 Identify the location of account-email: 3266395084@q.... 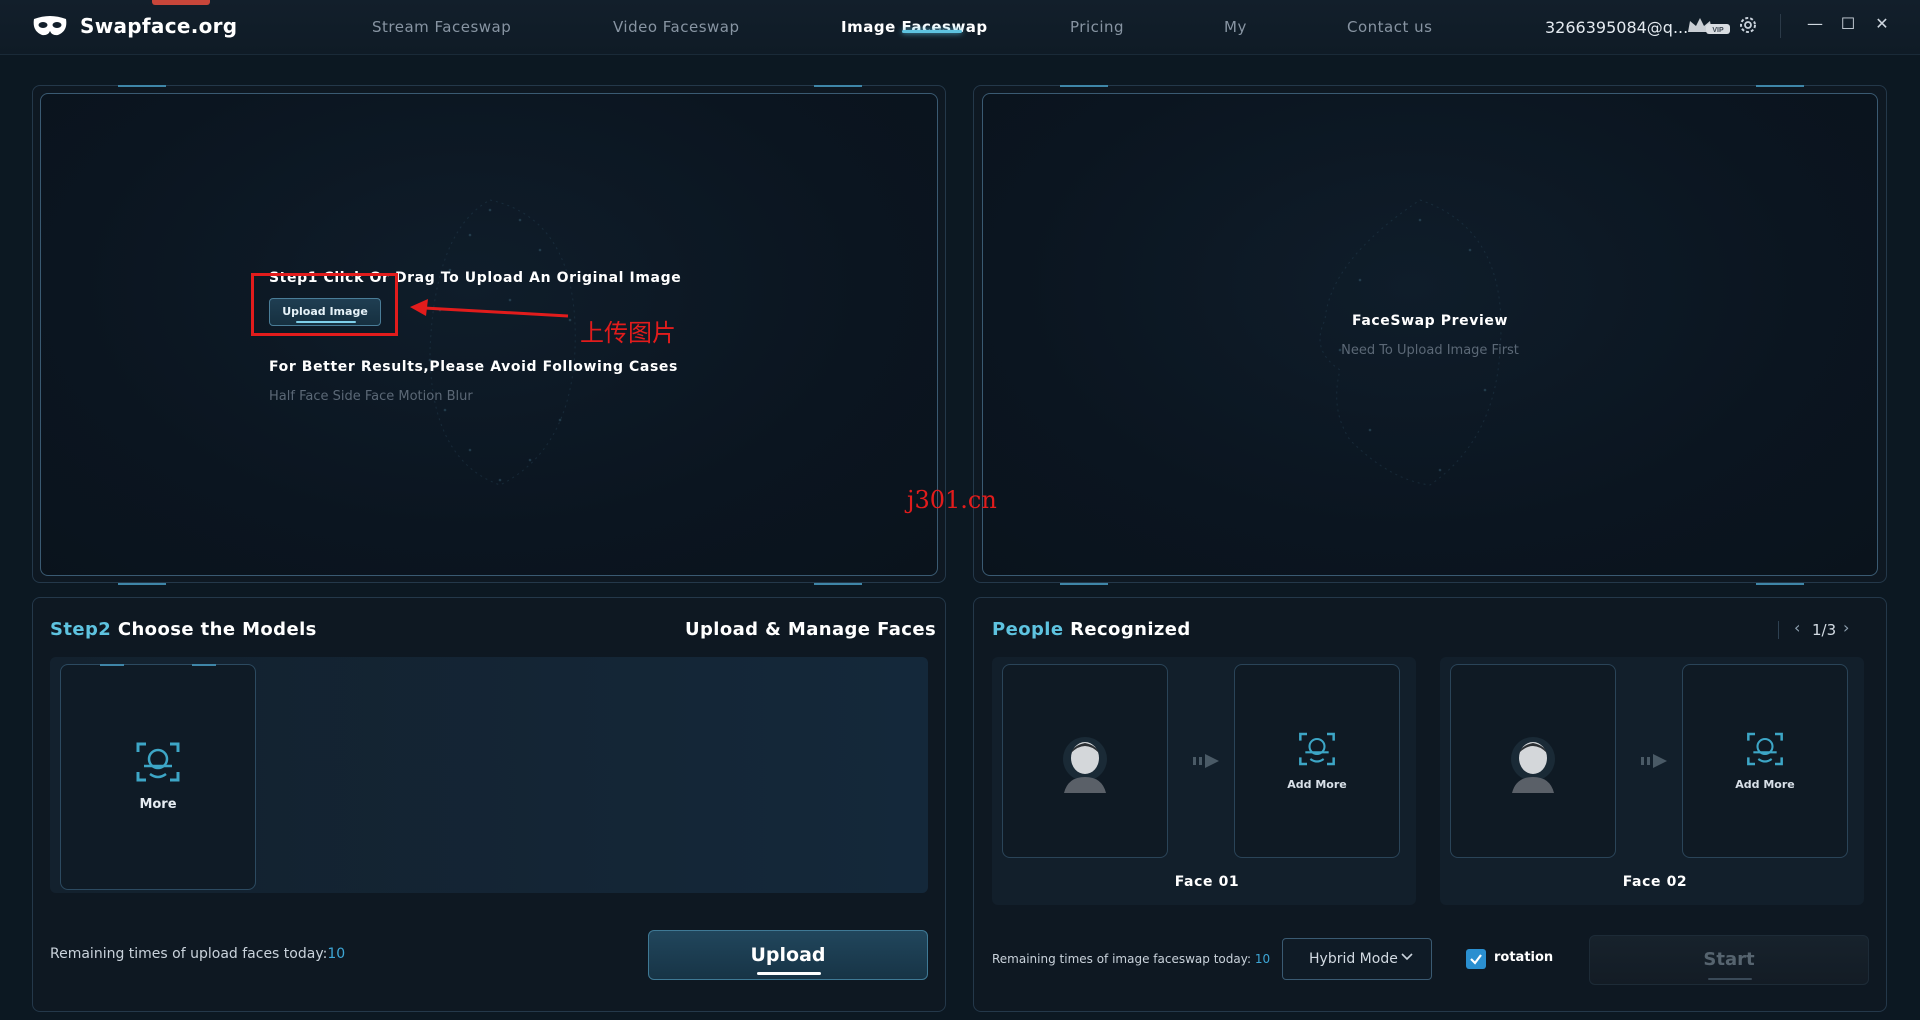
(1616, 27).